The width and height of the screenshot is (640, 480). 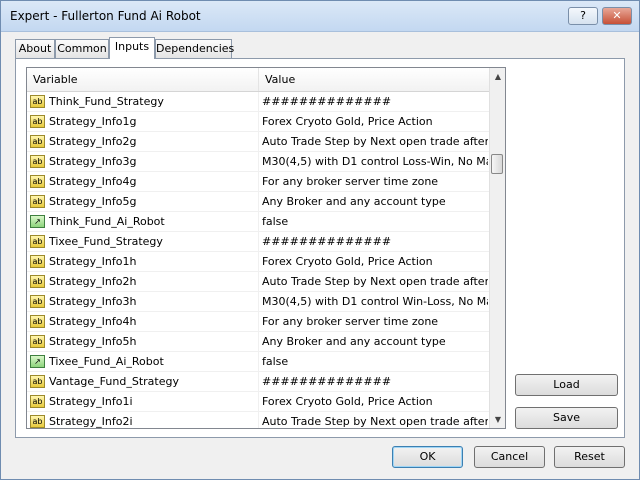 I want to click on table-row: ab Tixee_Fund_Strategy ##############, so click(x=258, y=242).